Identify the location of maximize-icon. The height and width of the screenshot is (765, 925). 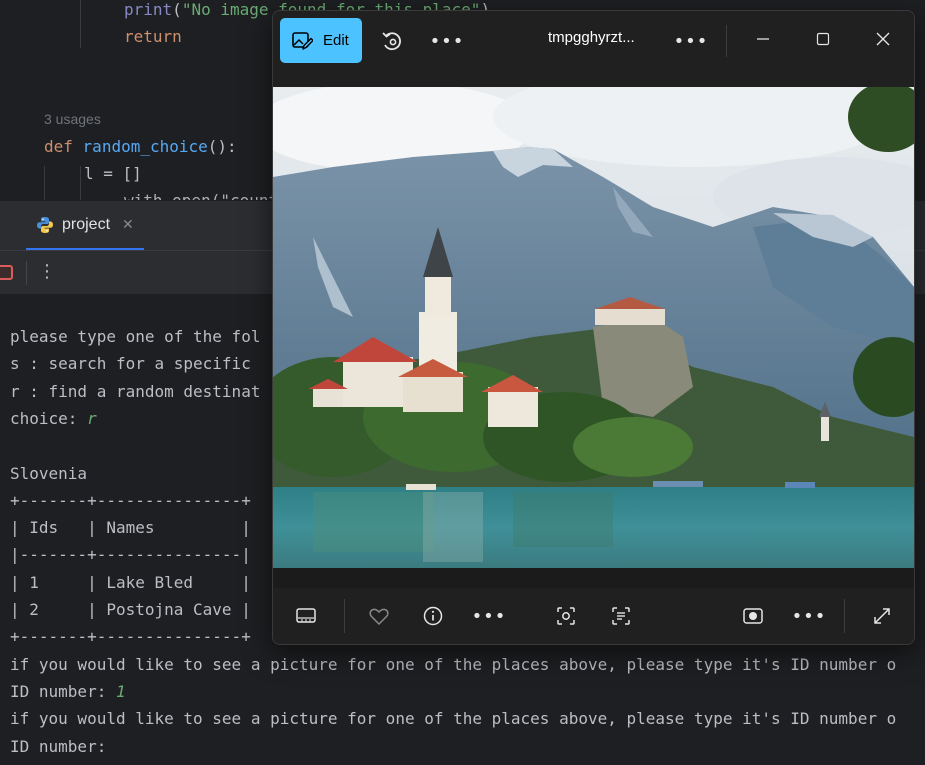
(823, 39).